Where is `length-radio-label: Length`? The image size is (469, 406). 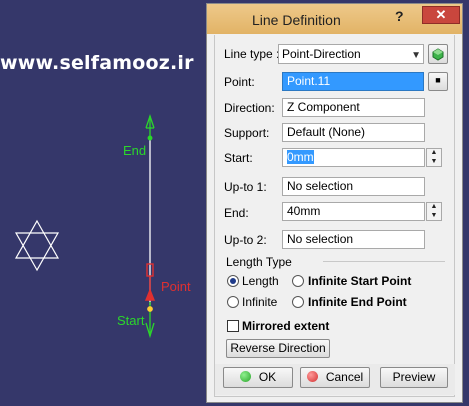
length-radio-label: Length is located at coordinates (260, 281).